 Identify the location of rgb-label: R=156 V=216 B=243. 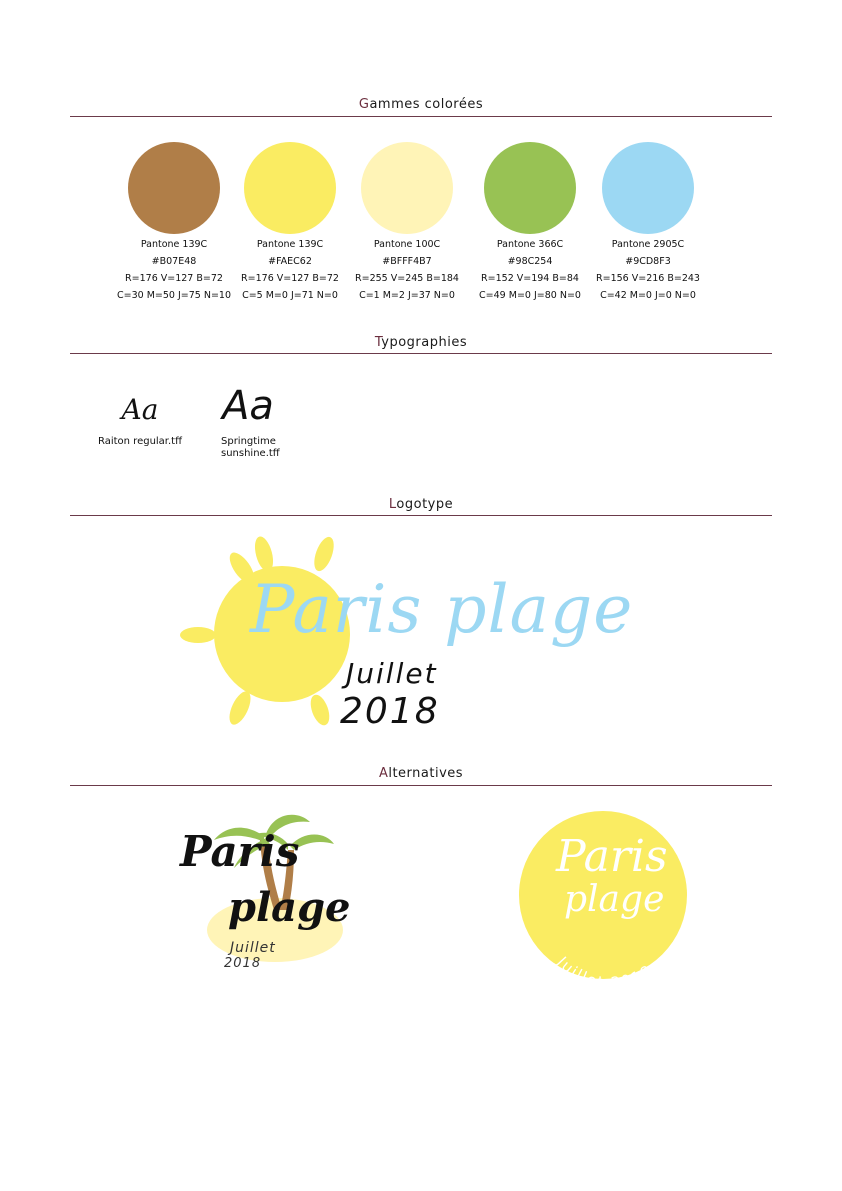
(648, 278).